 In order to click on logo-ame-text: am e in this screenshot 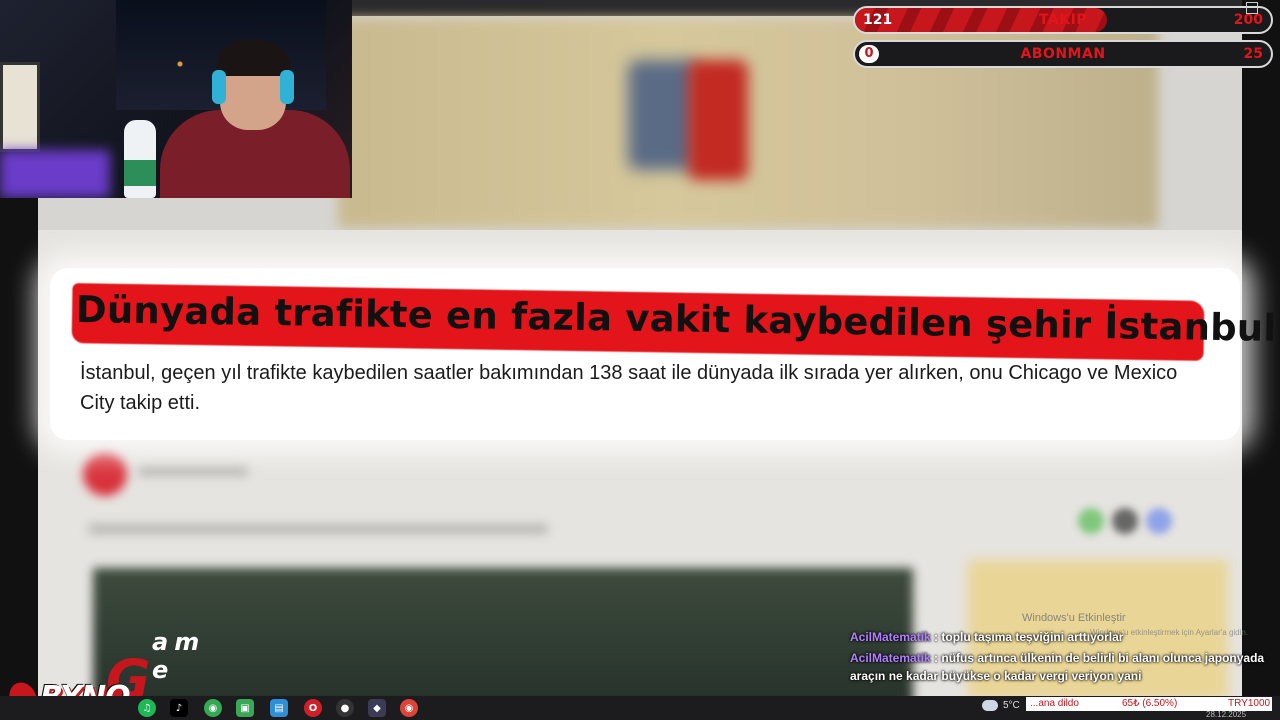, I will do `click(179, 656)`.